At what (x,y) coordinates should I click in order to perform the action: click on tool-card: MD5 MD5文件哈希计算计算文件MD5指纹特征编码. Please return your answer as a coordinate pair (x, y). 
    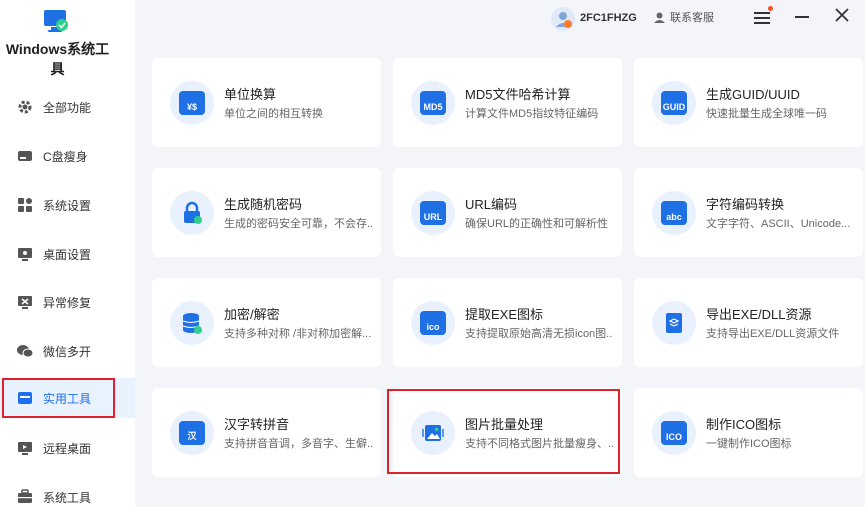
    Looking at the image, I should click on (507, 102).